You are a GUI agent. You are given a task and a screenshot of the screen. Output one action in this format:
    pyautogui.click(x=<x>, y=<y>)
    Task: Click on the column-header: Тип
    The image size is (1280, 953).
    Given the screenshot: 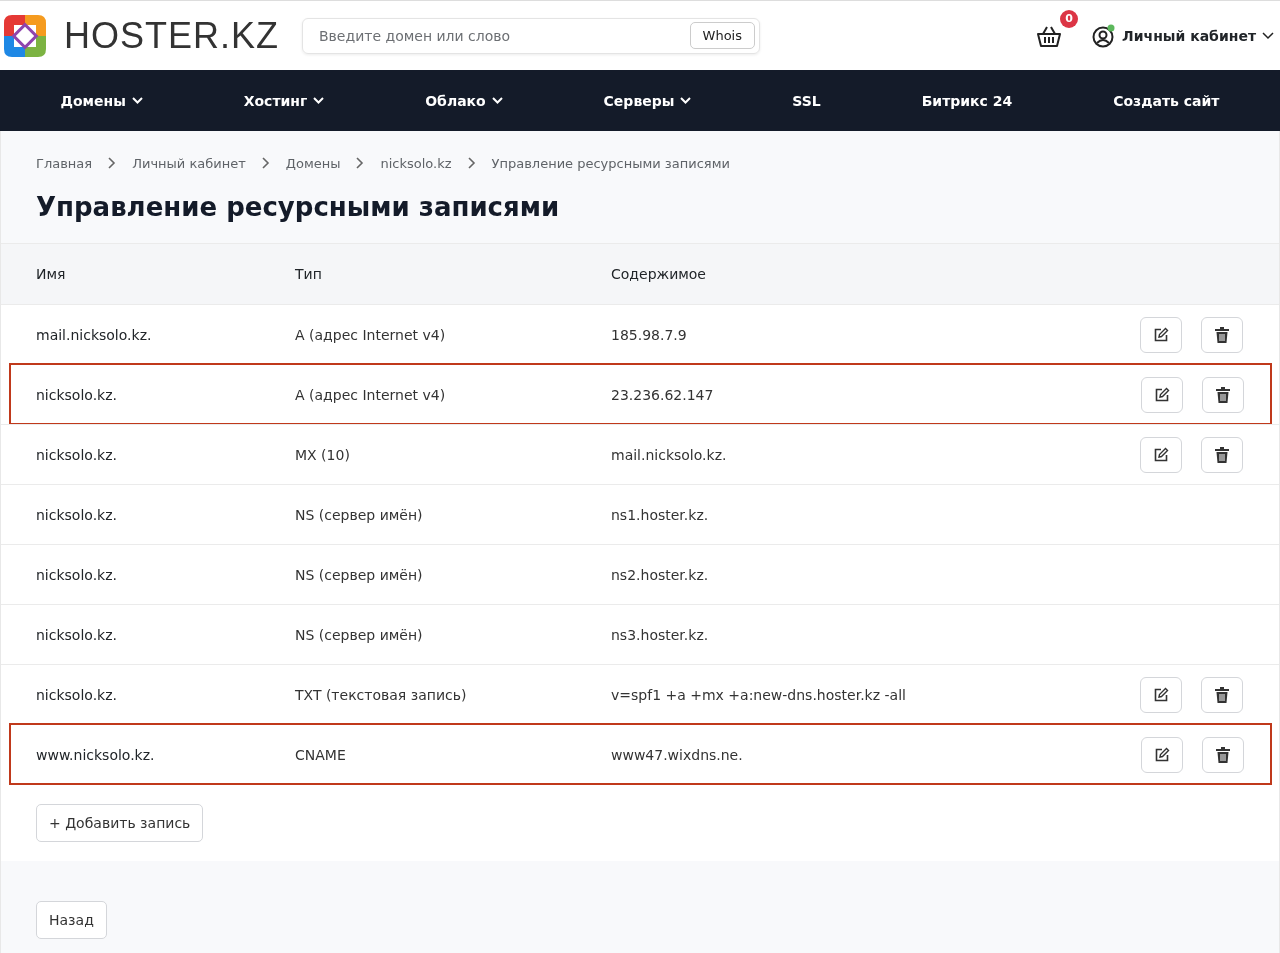 What is the action you would take?
    pyautogui.click(x=309, y=274)
    